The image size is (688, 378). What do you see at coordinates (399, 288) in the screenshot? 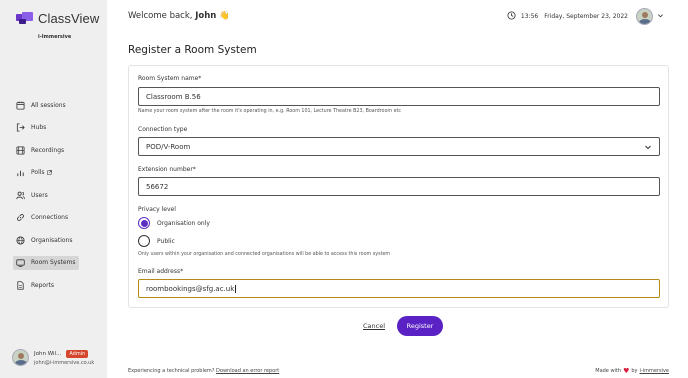
I see `email-input: roombookings@sfg.ac.uk` at bounding box center [399, 288].